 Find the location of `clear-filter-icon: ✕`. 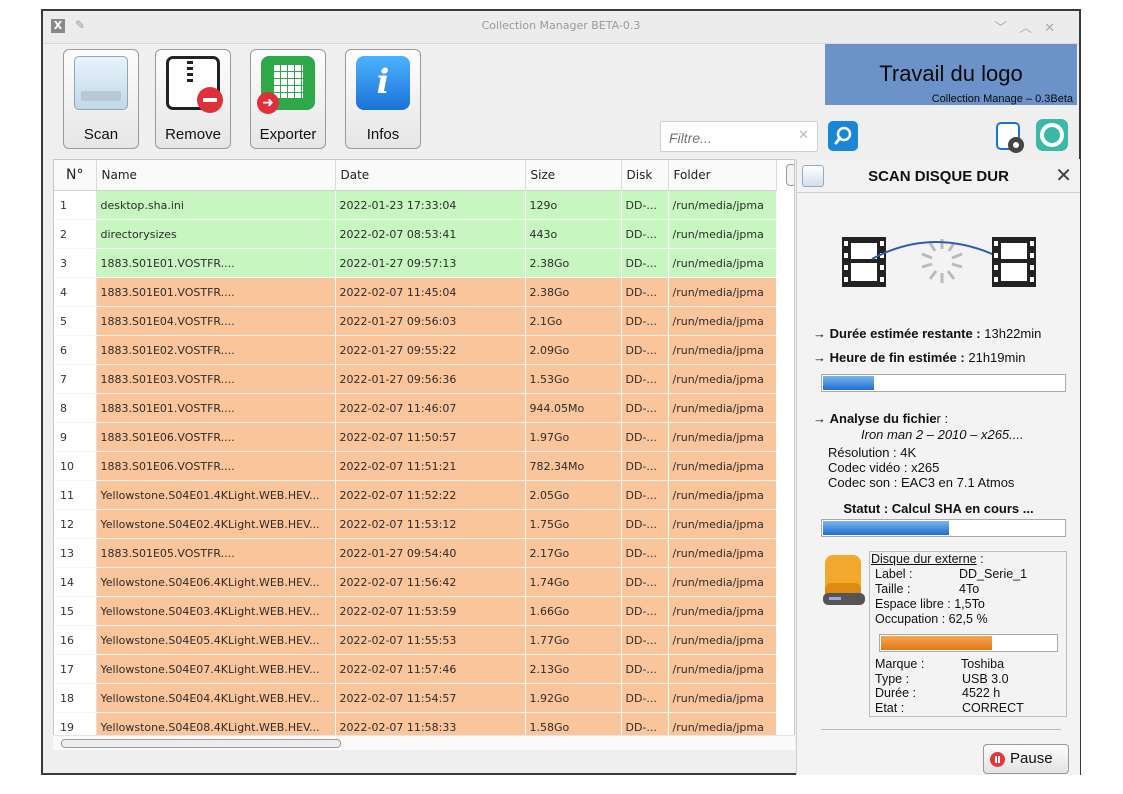

clear-filter-icon: ✕ is located at coordinates (803, 135).